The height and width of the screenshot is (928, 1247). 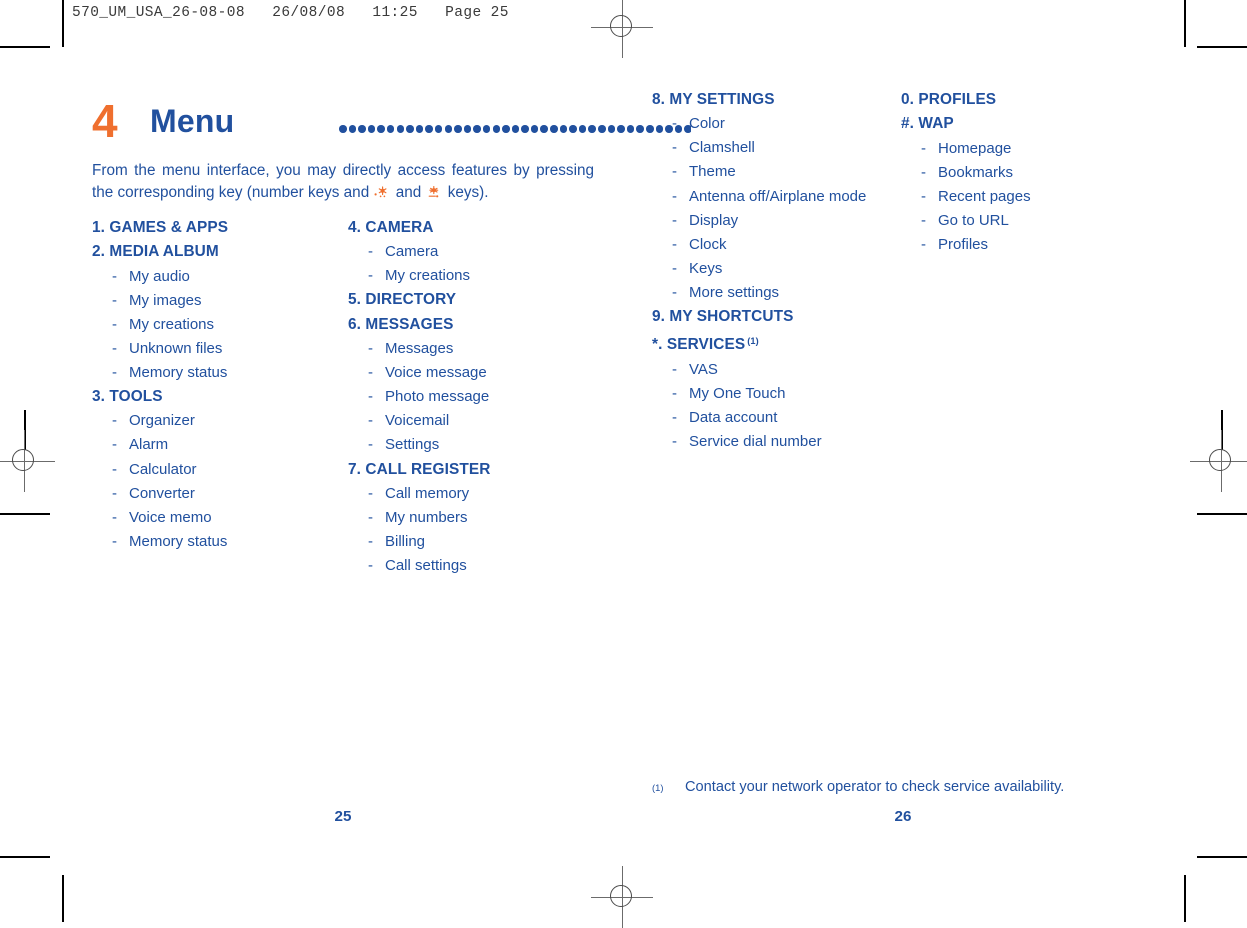 I want to click on menu-sub-item: - Keys, so click(x=769, y=269).